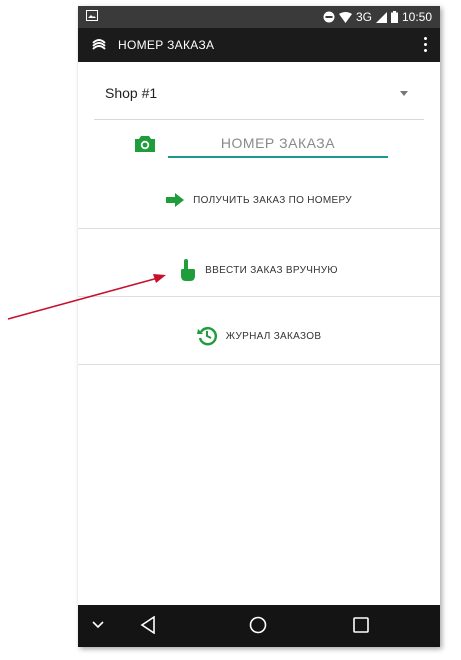 The height and width of the screenshot is (660, 461). I want to click on annotation-arrow, so click(86, 297).